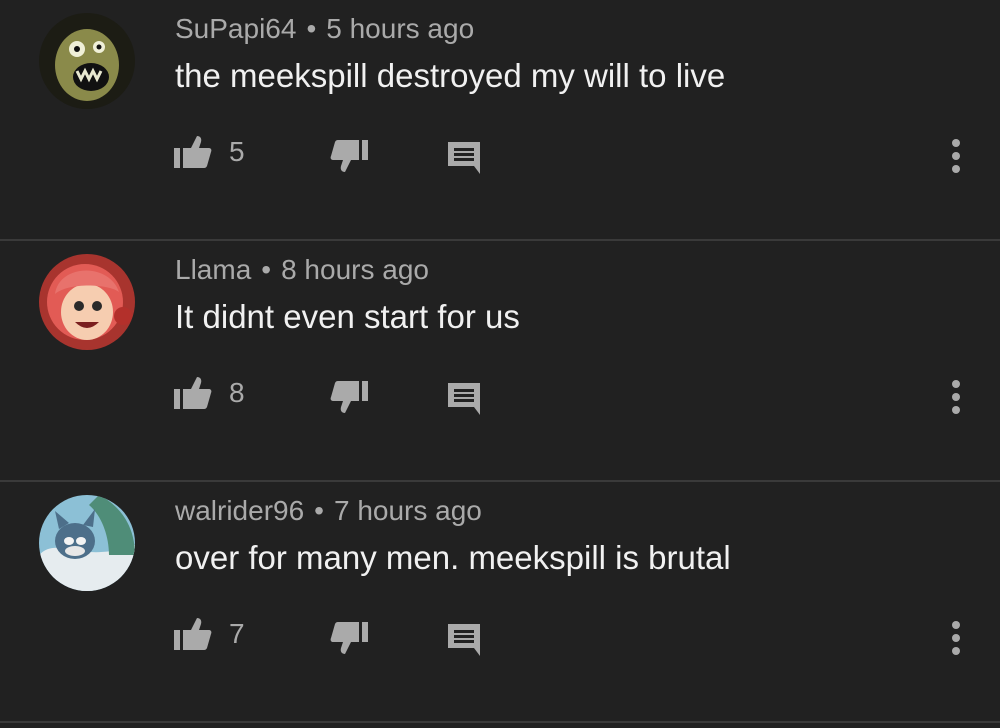 Image resolution: width=1000 pixels, height=728 pixels. I want to click on like-count: 7, so click(237, 633).